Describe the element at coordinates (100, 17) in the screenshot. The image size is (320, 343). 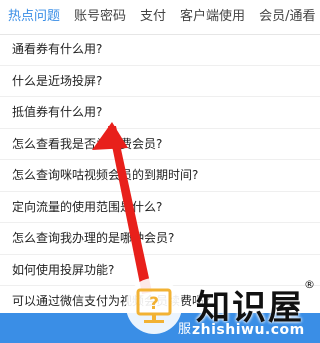
I see `tab-account-password: 账号密码` at that location.